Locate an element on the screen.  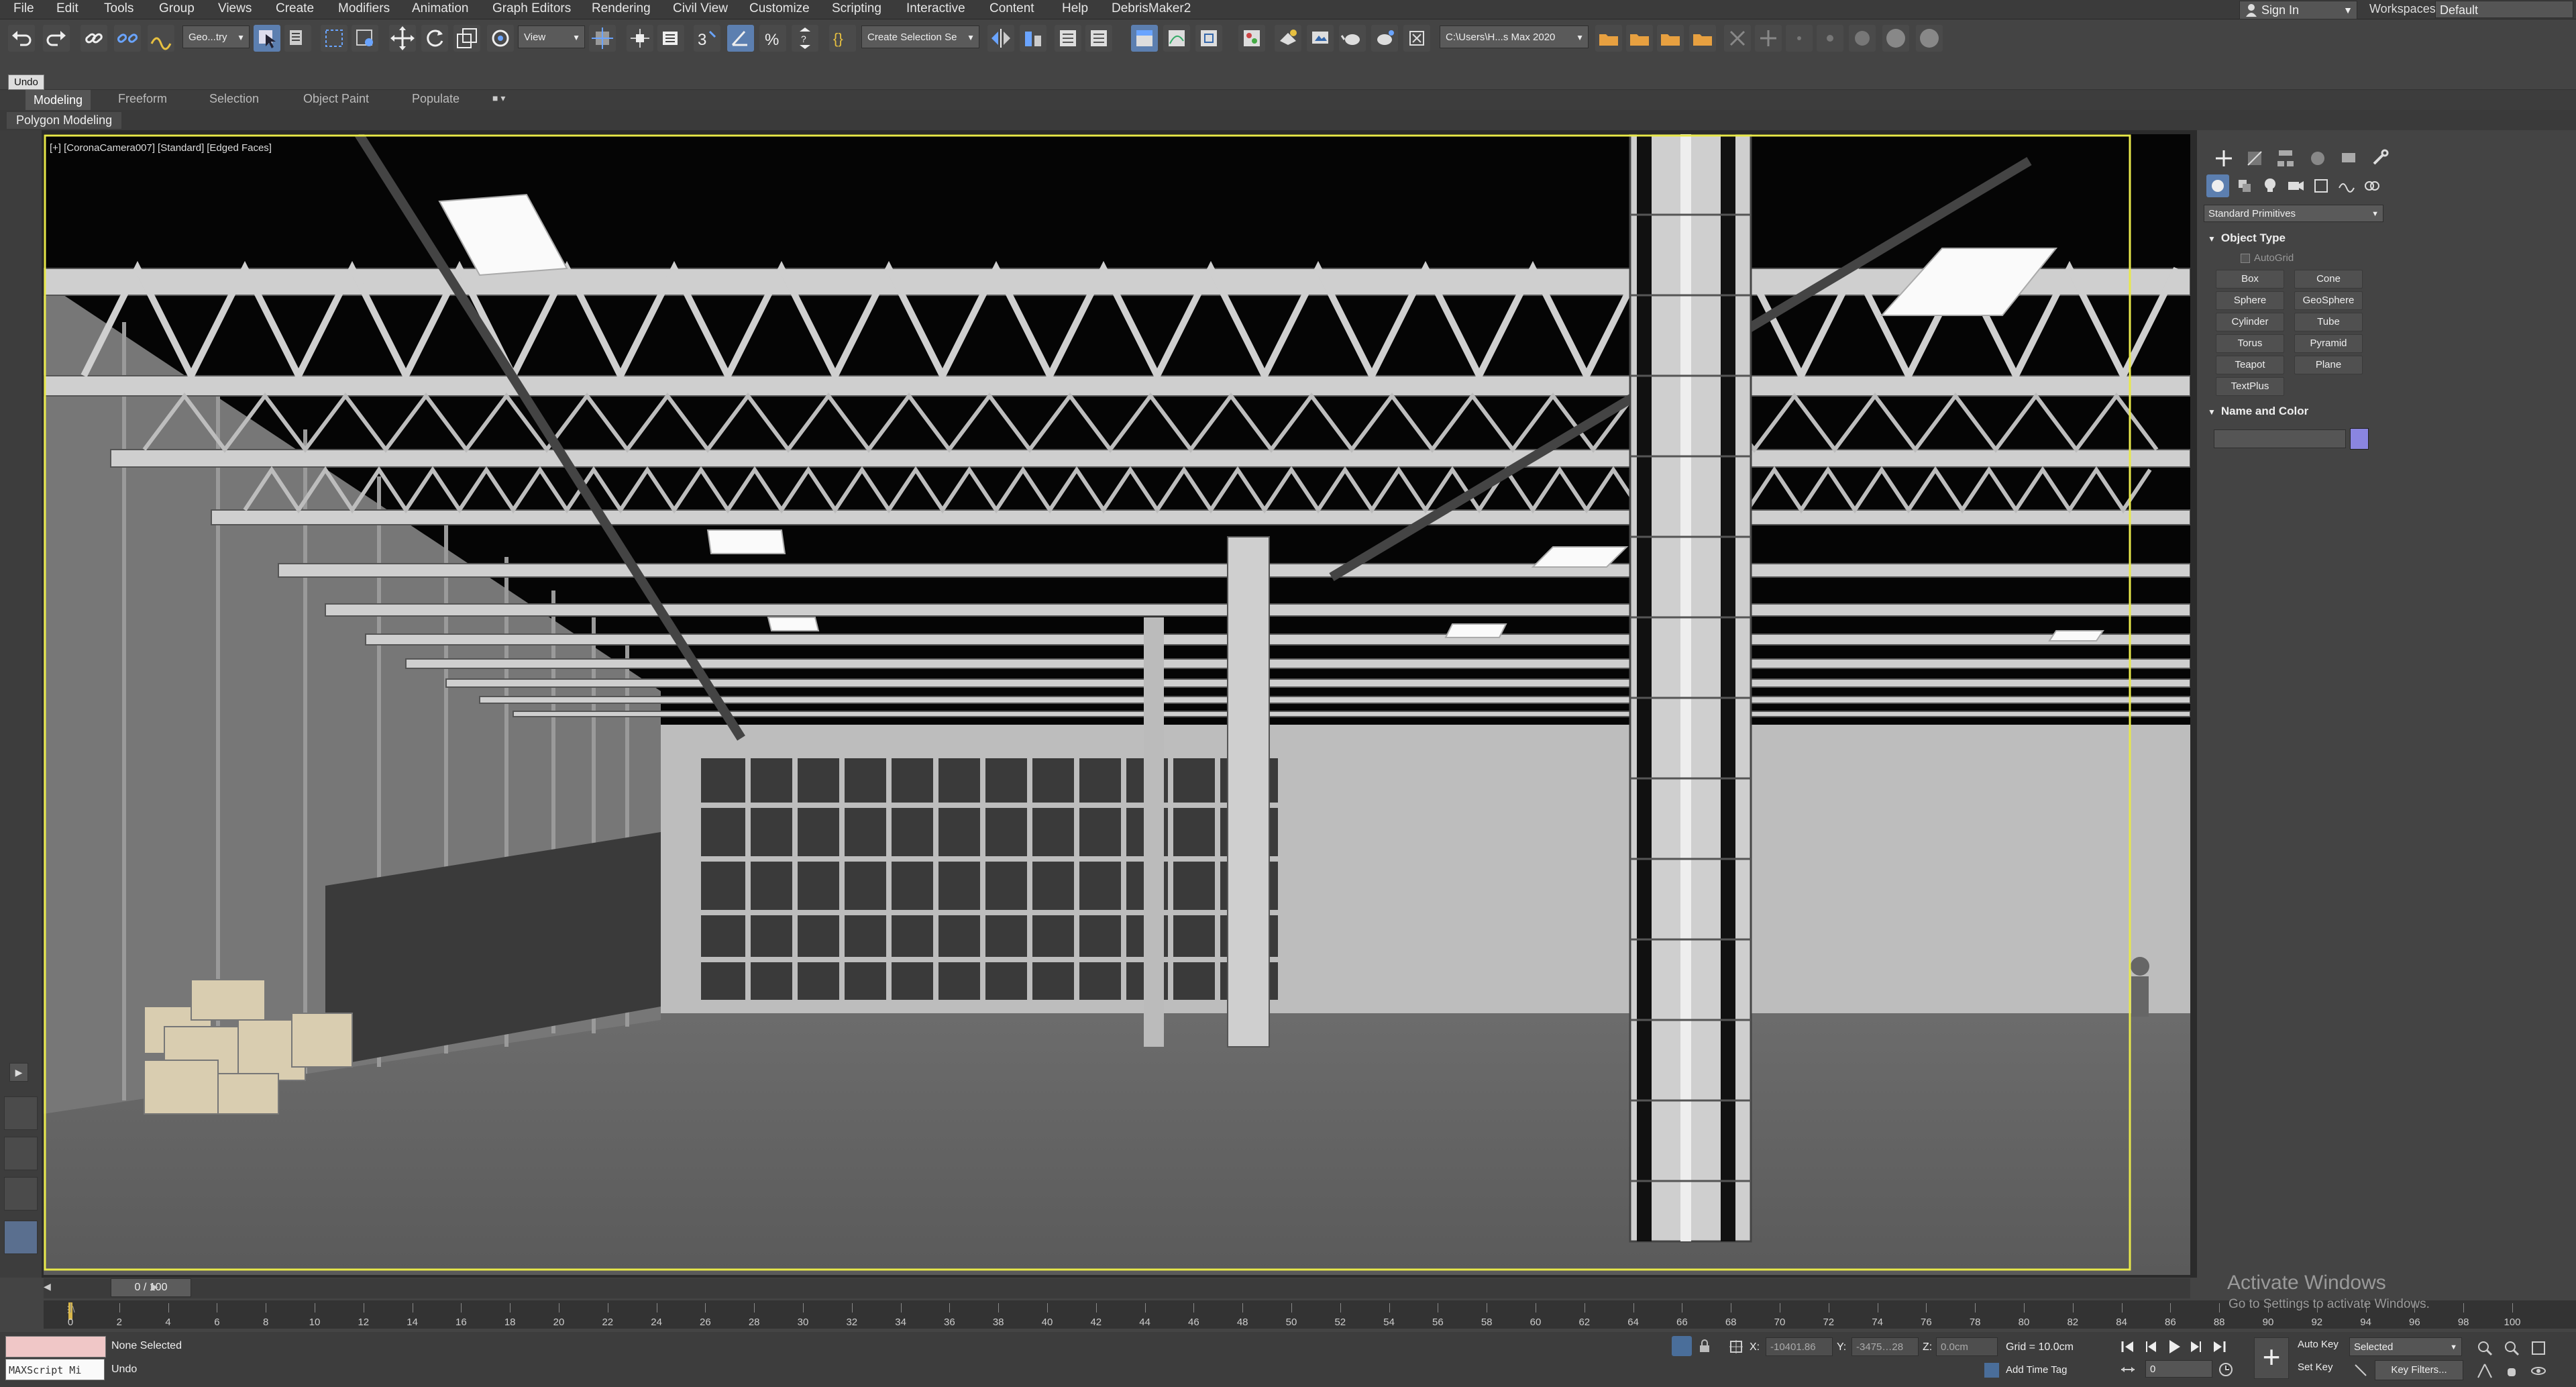
unlink-button is located at coordinates (127, 38).